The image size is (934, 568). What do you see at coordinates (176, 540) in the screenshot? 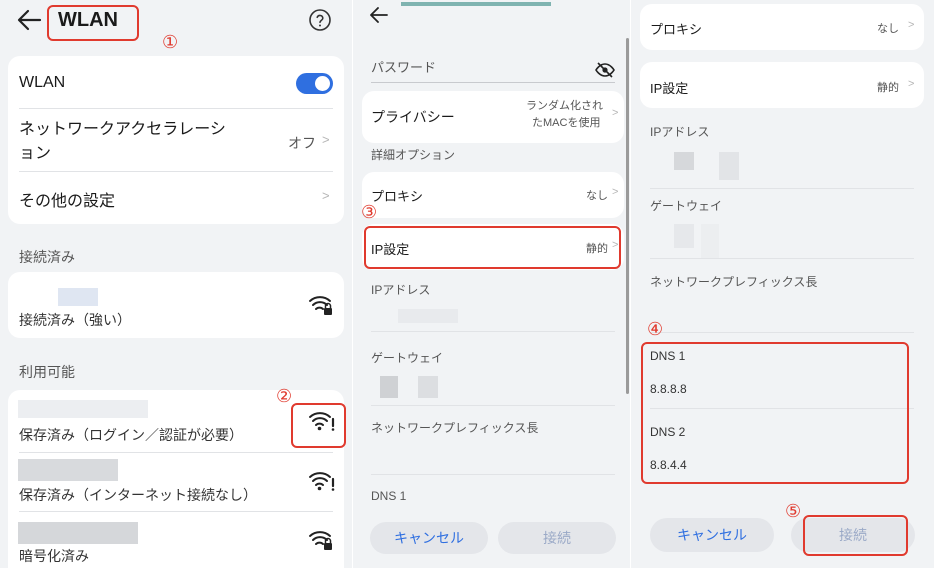
I see `network-item: 暗号化済み` at bounding box center [176, 540].